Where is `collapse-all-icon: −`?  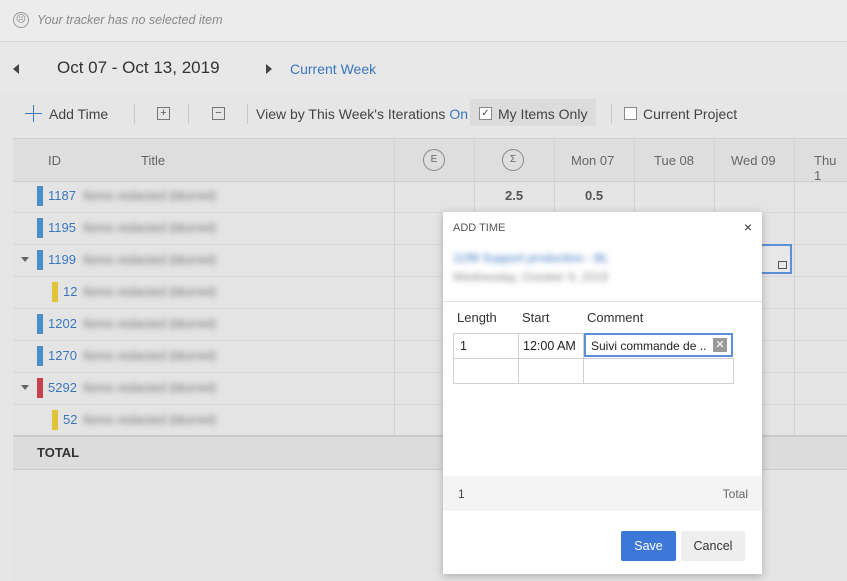 collapse-all-icon: − is located at coordinates (218, 113).